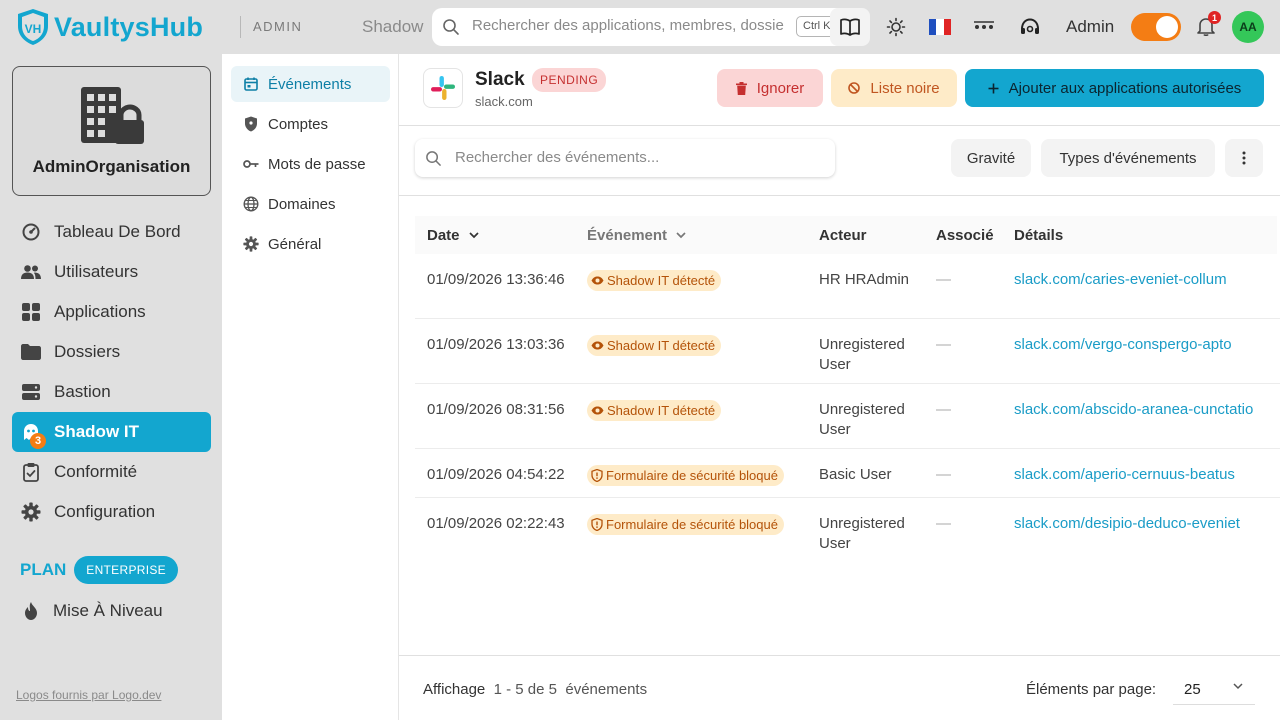 The height and width of the screenshot is (720, 1280). What do you see at coordinates (393, 26) in the screenshot?
I see `breadcrumb: Shadow` at bounding box center [393, 26].